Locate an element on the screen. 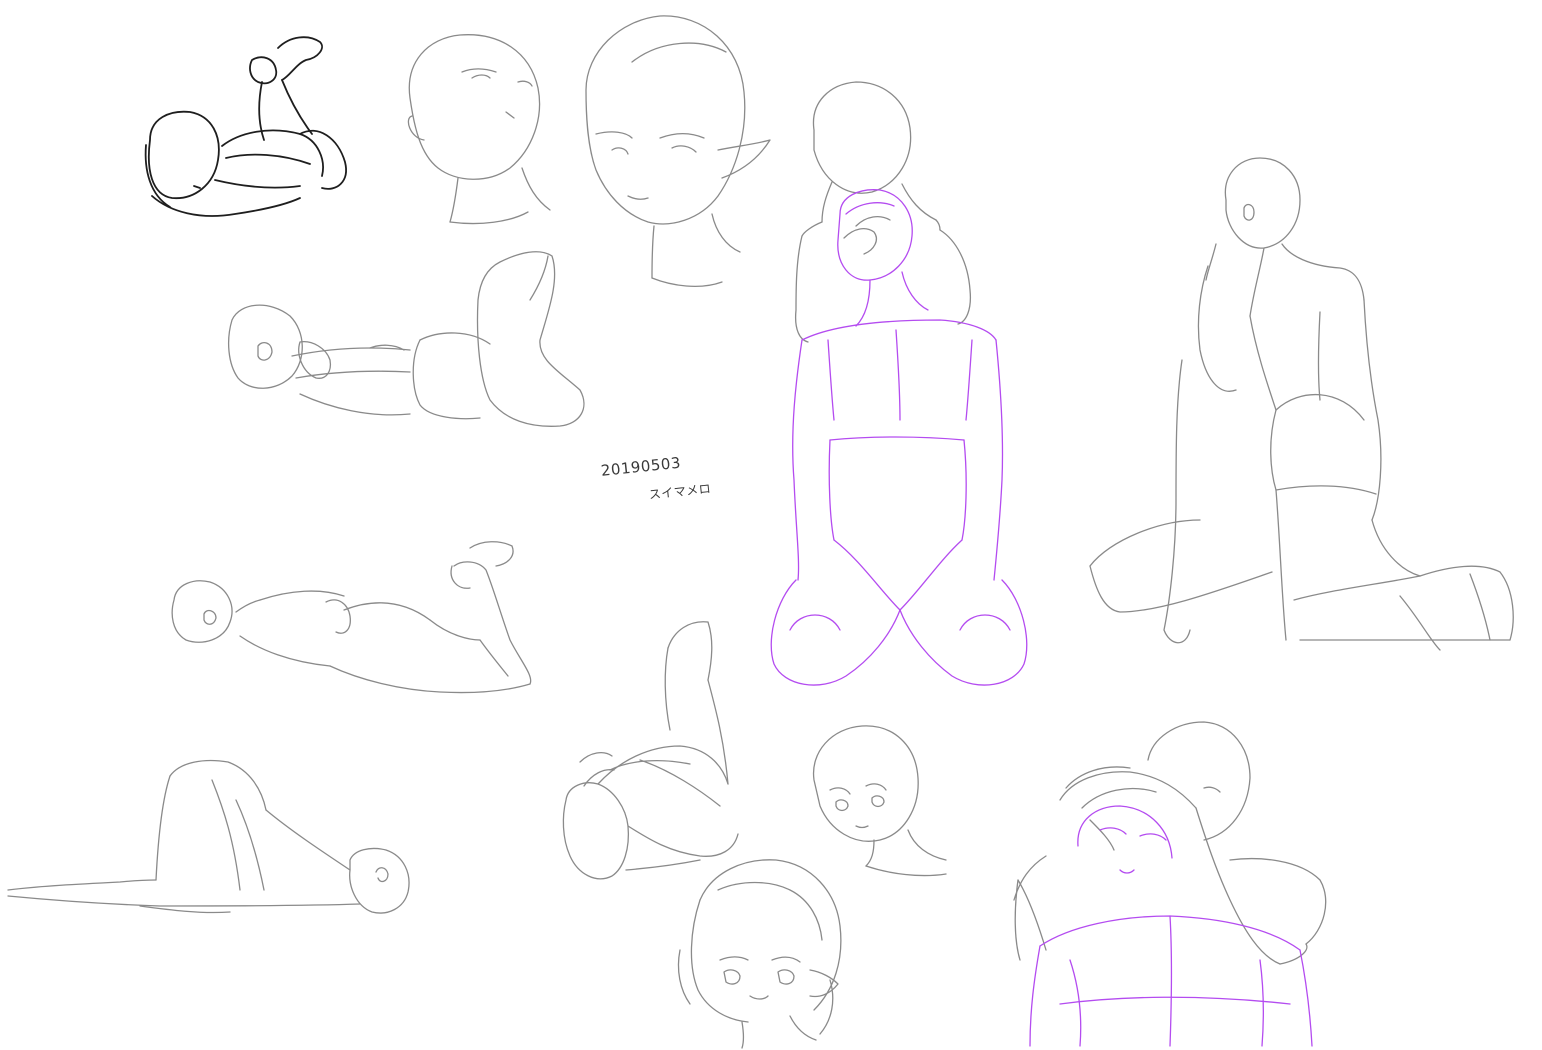  figure-foreshortened-lying is located at coordinates (650, 750).